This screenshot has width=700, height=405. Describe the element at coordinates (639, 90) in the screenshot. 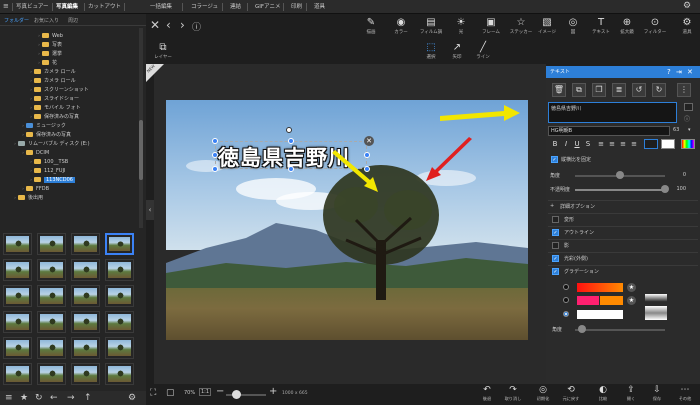

I see `rotate-left-icon: ↺` at that location.